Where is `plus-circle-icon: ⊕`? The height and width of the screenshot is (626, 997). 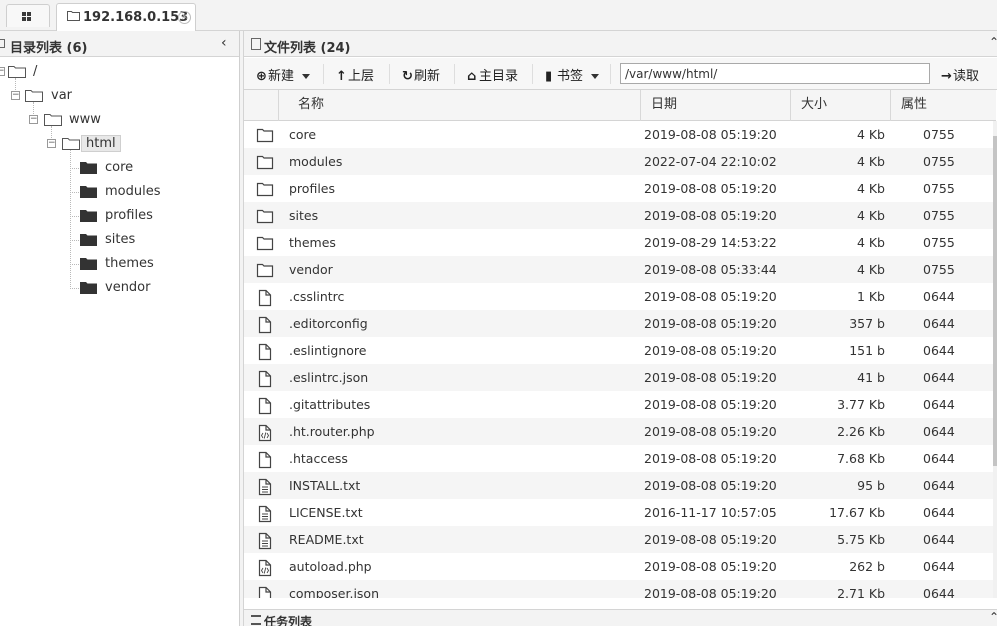
plus-circle-icon: ⊕ is located at coordinates (261, 76).